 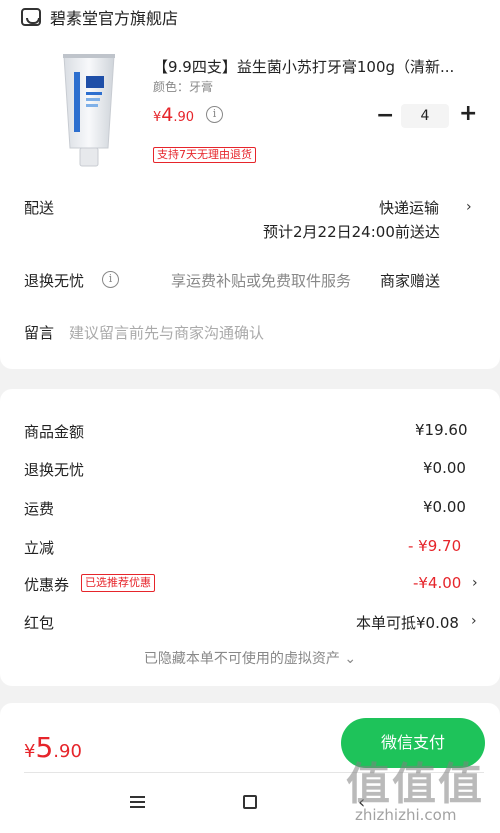 What do you see at coordinates (30, 751) in the screenshot?
I see `total-currency: ¥` at bounding box center [30, 751].